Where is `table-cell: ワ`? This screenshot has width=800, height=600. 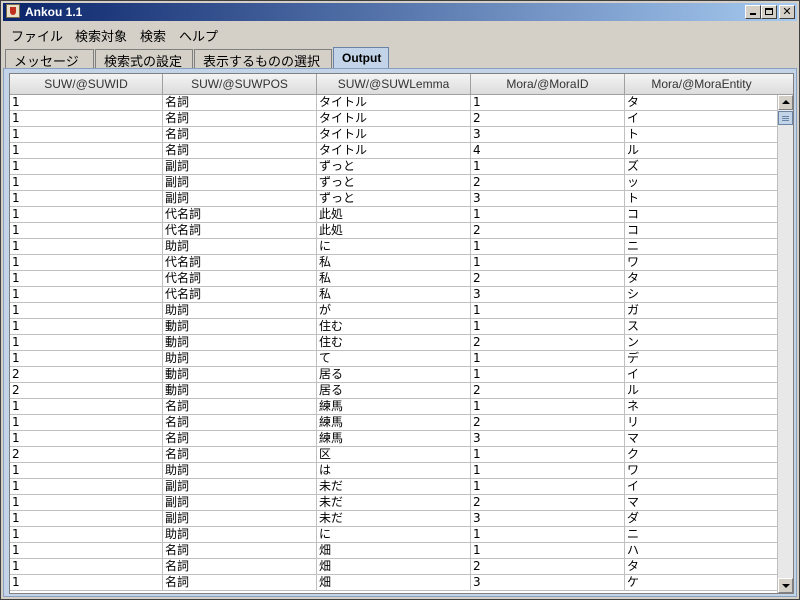
table-cell: ワ is located at coordinates (702, 263).